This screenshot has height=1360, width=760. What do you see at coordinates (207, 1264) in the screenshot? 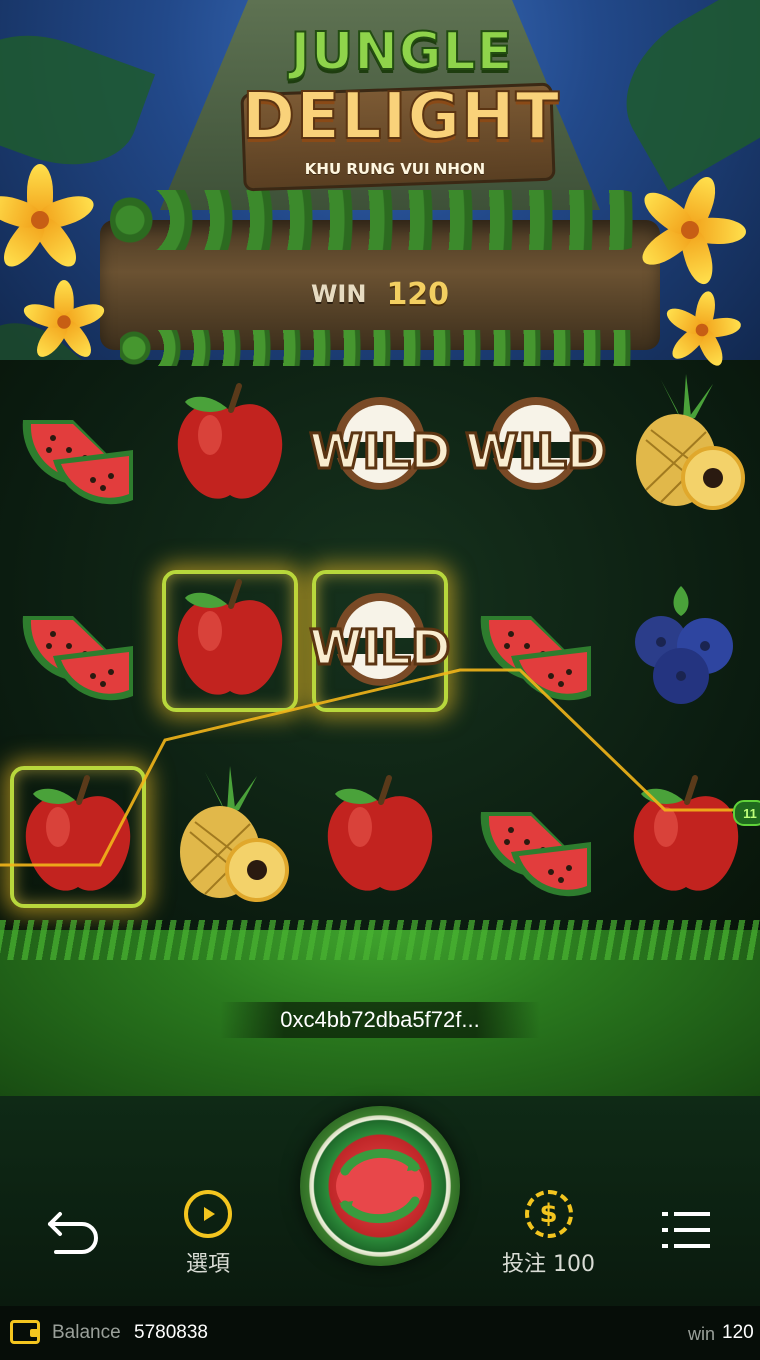
I see `options-label: 選項` at bounding box center [207, 1264].